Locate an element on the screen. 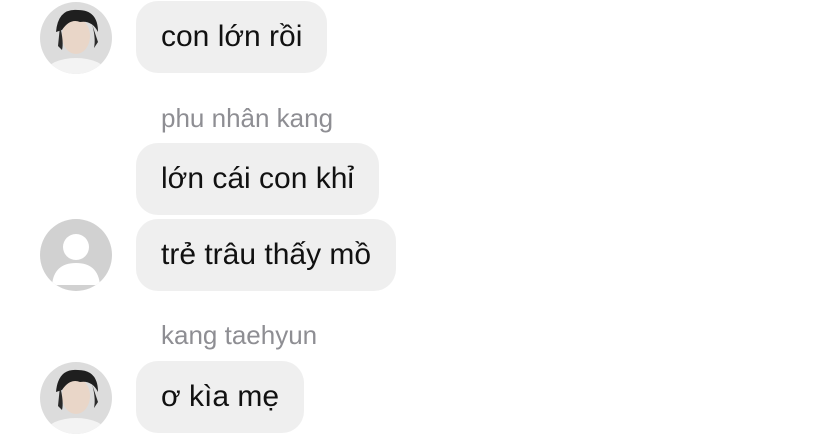  user-silhouette-icon is located at coordinates (76, 255).